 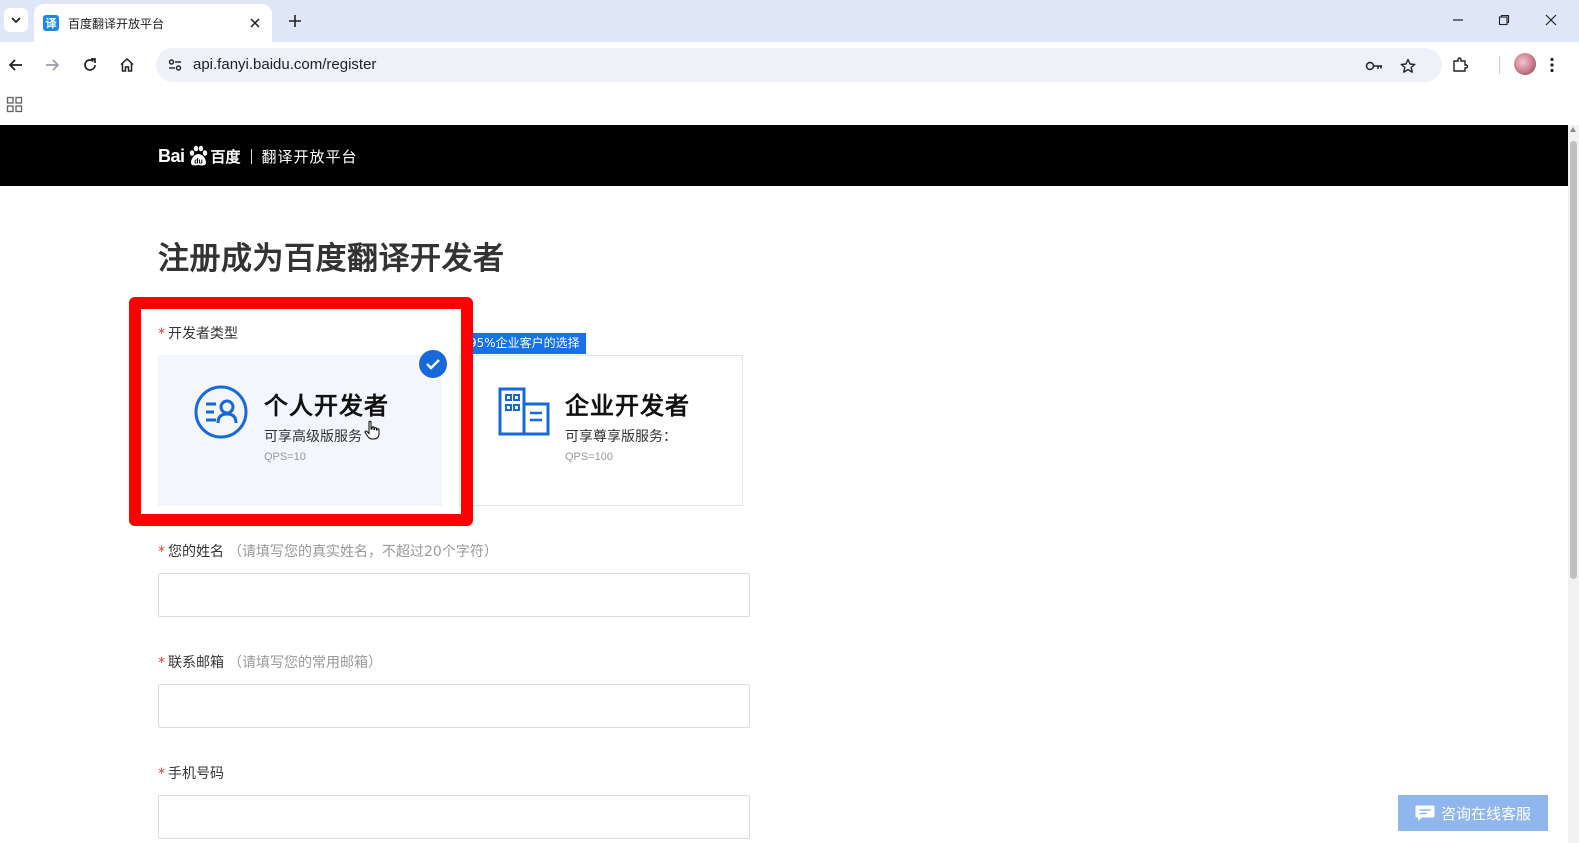 I want to click on online-support-button: 咨询在线客服, so click(x=1473, y=813).